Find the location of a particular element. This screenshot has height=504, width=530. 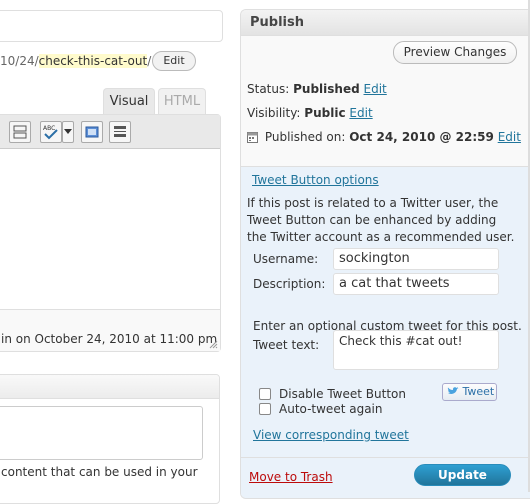

permalink-prefix: 10/24/ is located at coordinates (19, 61).